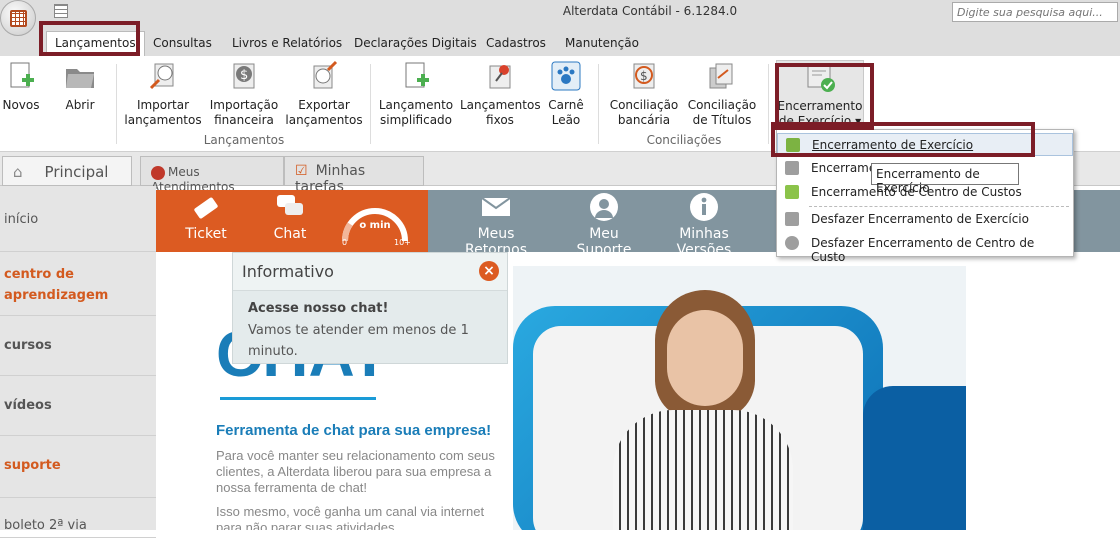  I want to click on sidebar-item-suporte: suporte, so click(78, 467).